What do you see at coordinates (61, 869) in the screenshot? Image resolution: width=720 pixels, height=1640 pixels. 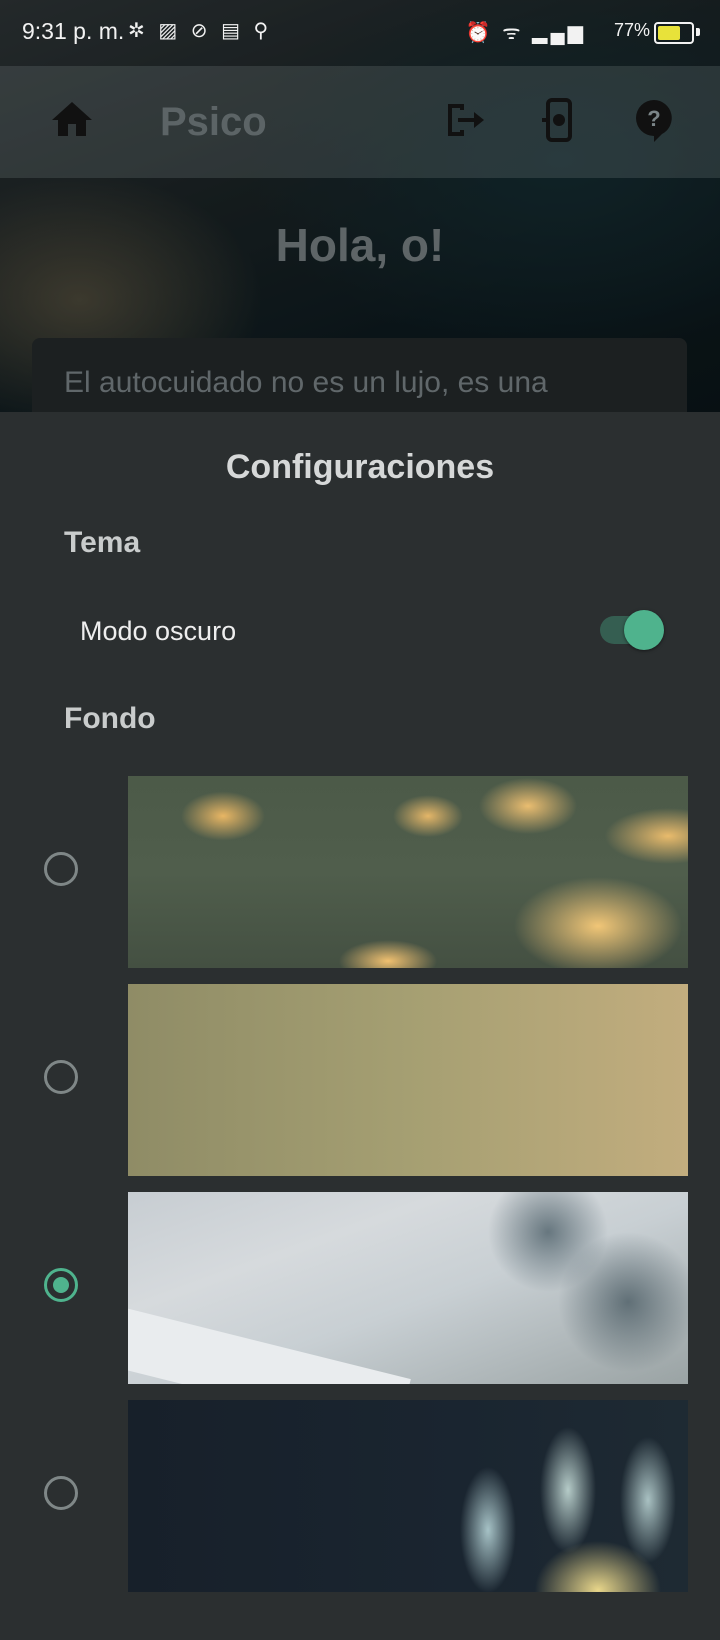 I see `radio-clouds` at bounding box center [61, 869].